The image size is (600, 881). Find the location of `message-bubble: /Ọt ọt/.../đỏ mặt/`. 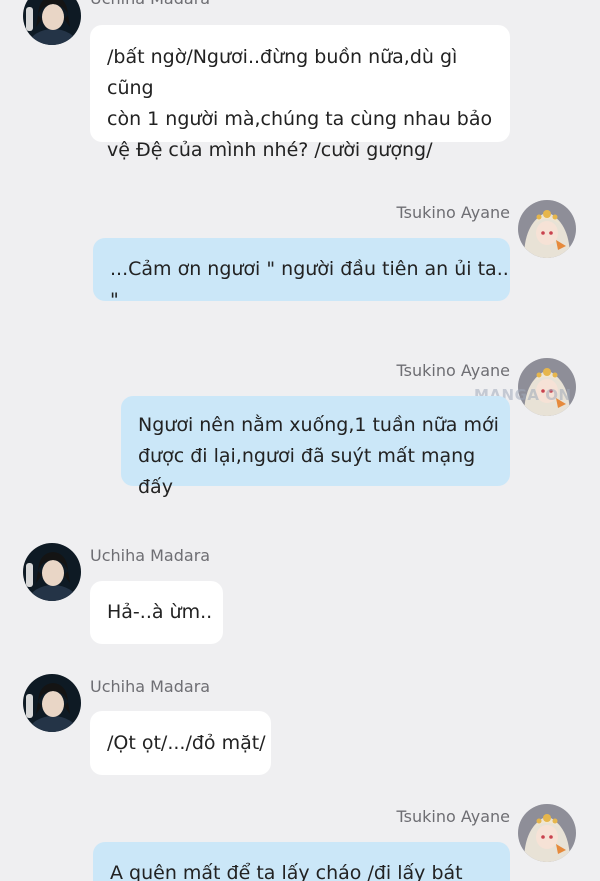

message-bubble: /Ọt ọt/.../đỏ mặt/ is located at coordinates (180, 743).